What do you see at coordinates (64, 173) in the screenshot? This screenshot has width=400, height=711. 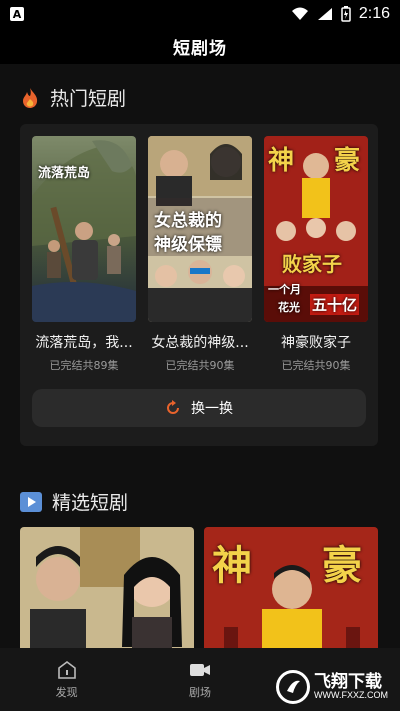 I see `poster-title-text: 流落荒岛` at bounding box center [64, 173].